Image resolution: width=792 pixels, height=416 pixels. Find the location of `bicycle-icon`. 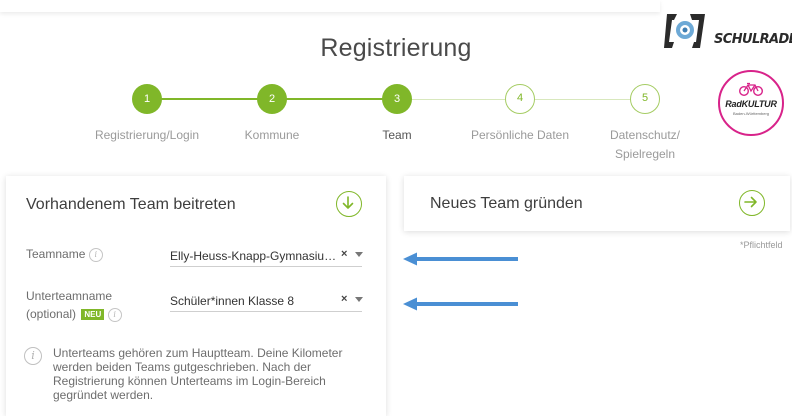

bicycle-icon is located at coordinates (751, 89).